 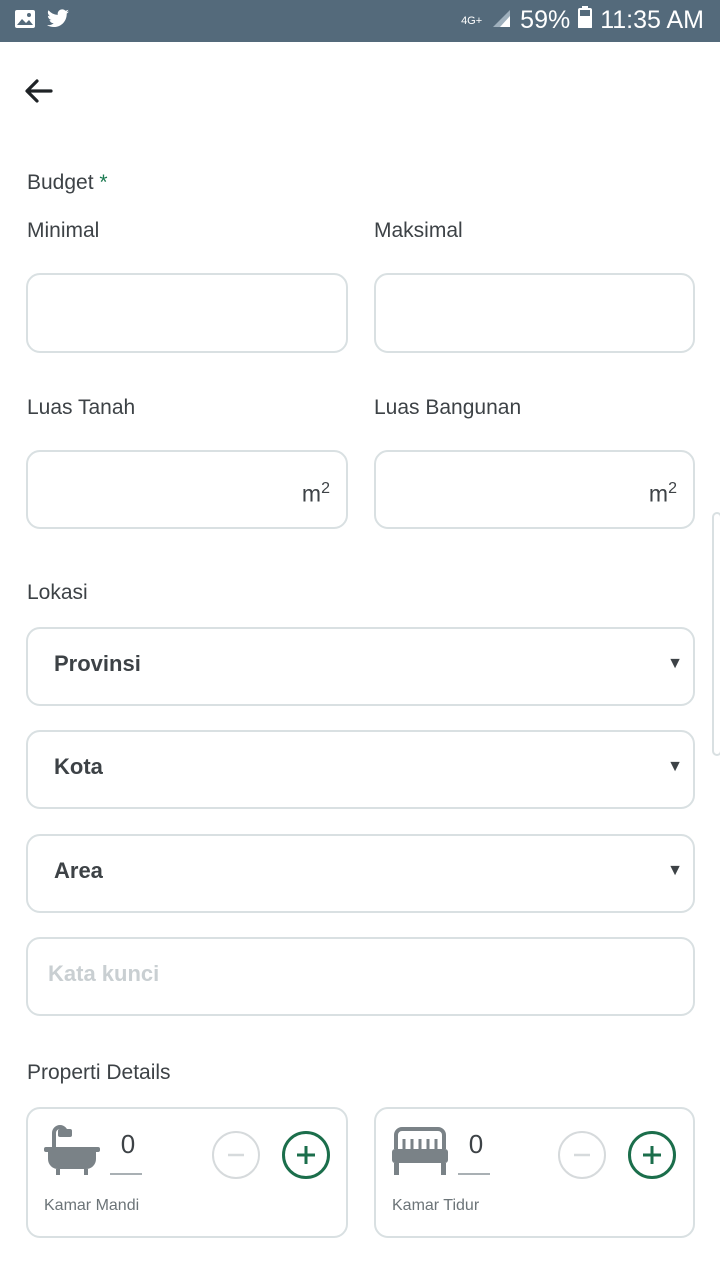 I want to click on max-label: Maksimal, so click(x=418, y=230).